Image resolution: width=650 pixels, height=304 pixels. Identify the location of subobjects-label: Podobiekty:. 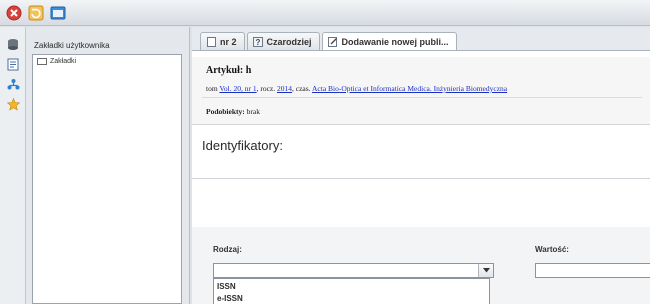
(225, 111).